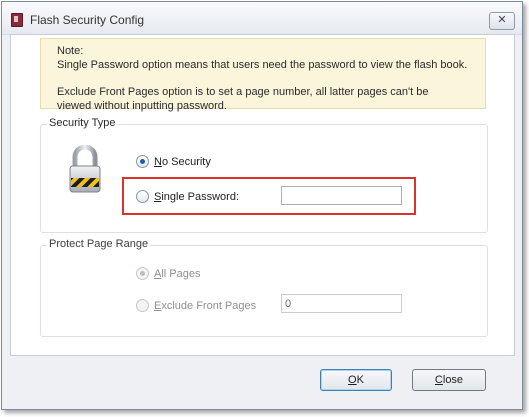  I want to click on note-line: viewed without inputting password., so click(142, 106).